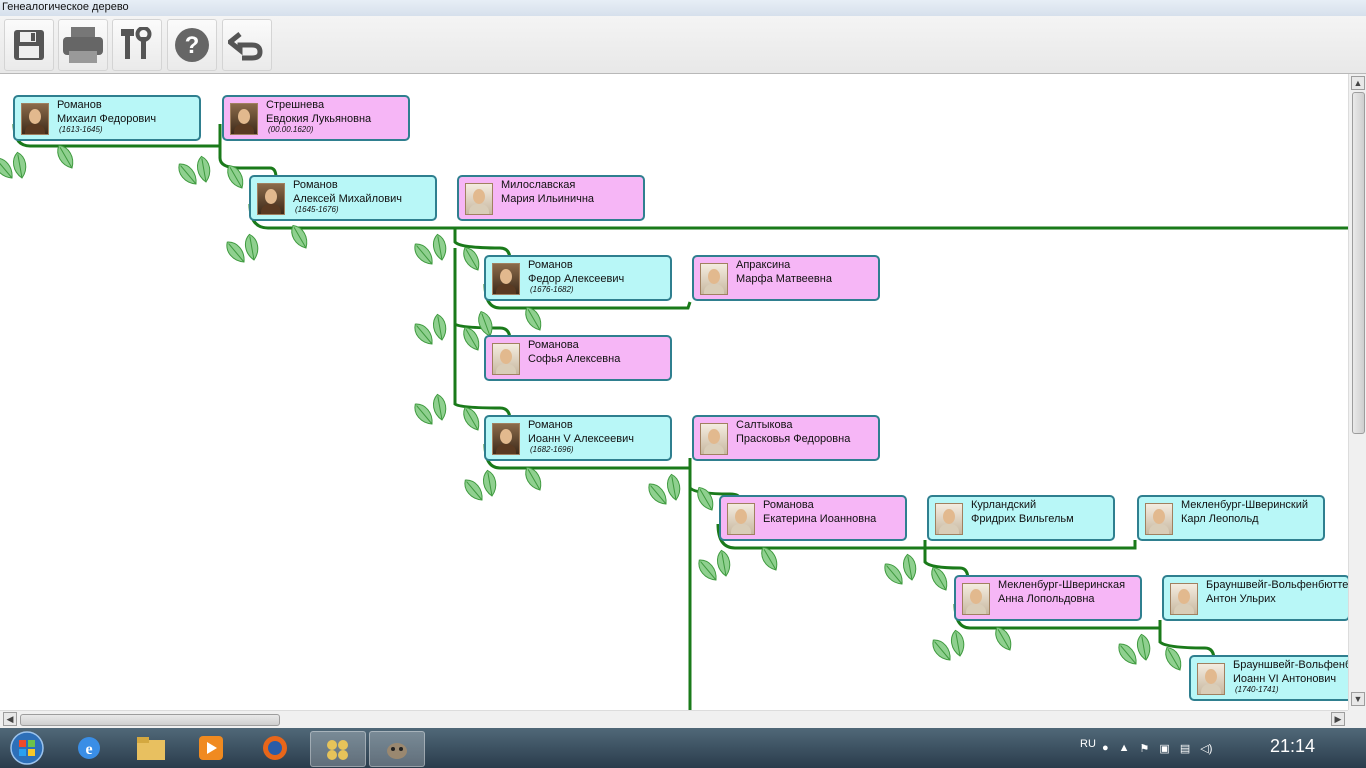  I want to click on given-name: Евдокия Лукьяновна, so click(319, 119).